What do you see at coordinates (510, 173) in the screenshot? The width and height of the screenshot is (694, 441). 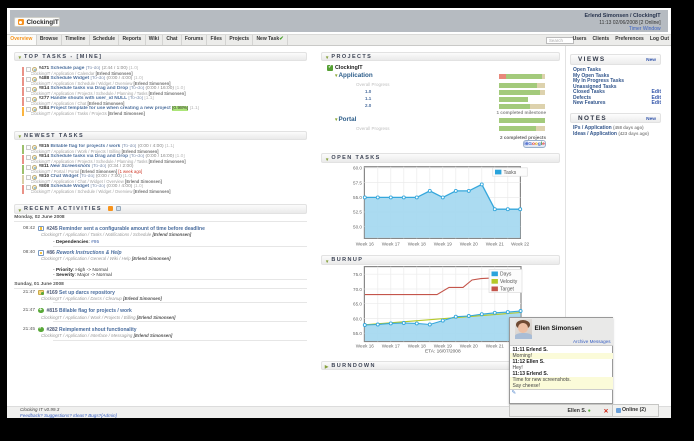 I see `svg-text: Tasks` at bounding box center [510, 173].